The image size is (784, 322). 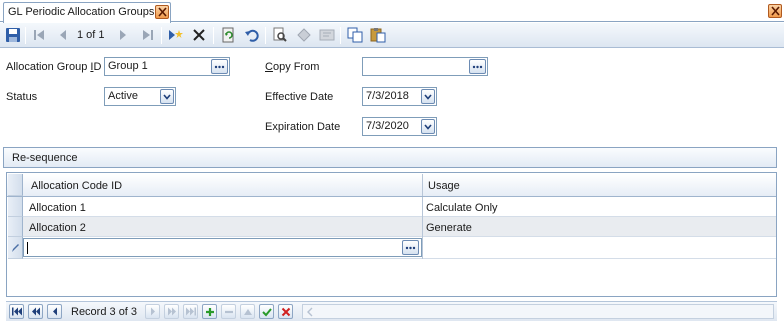 What do you see at coordinates (392, 11) in the screenshot?
I see `tab-strip: GL Periodic Allocation Groups` at bounding box center [392, 11].